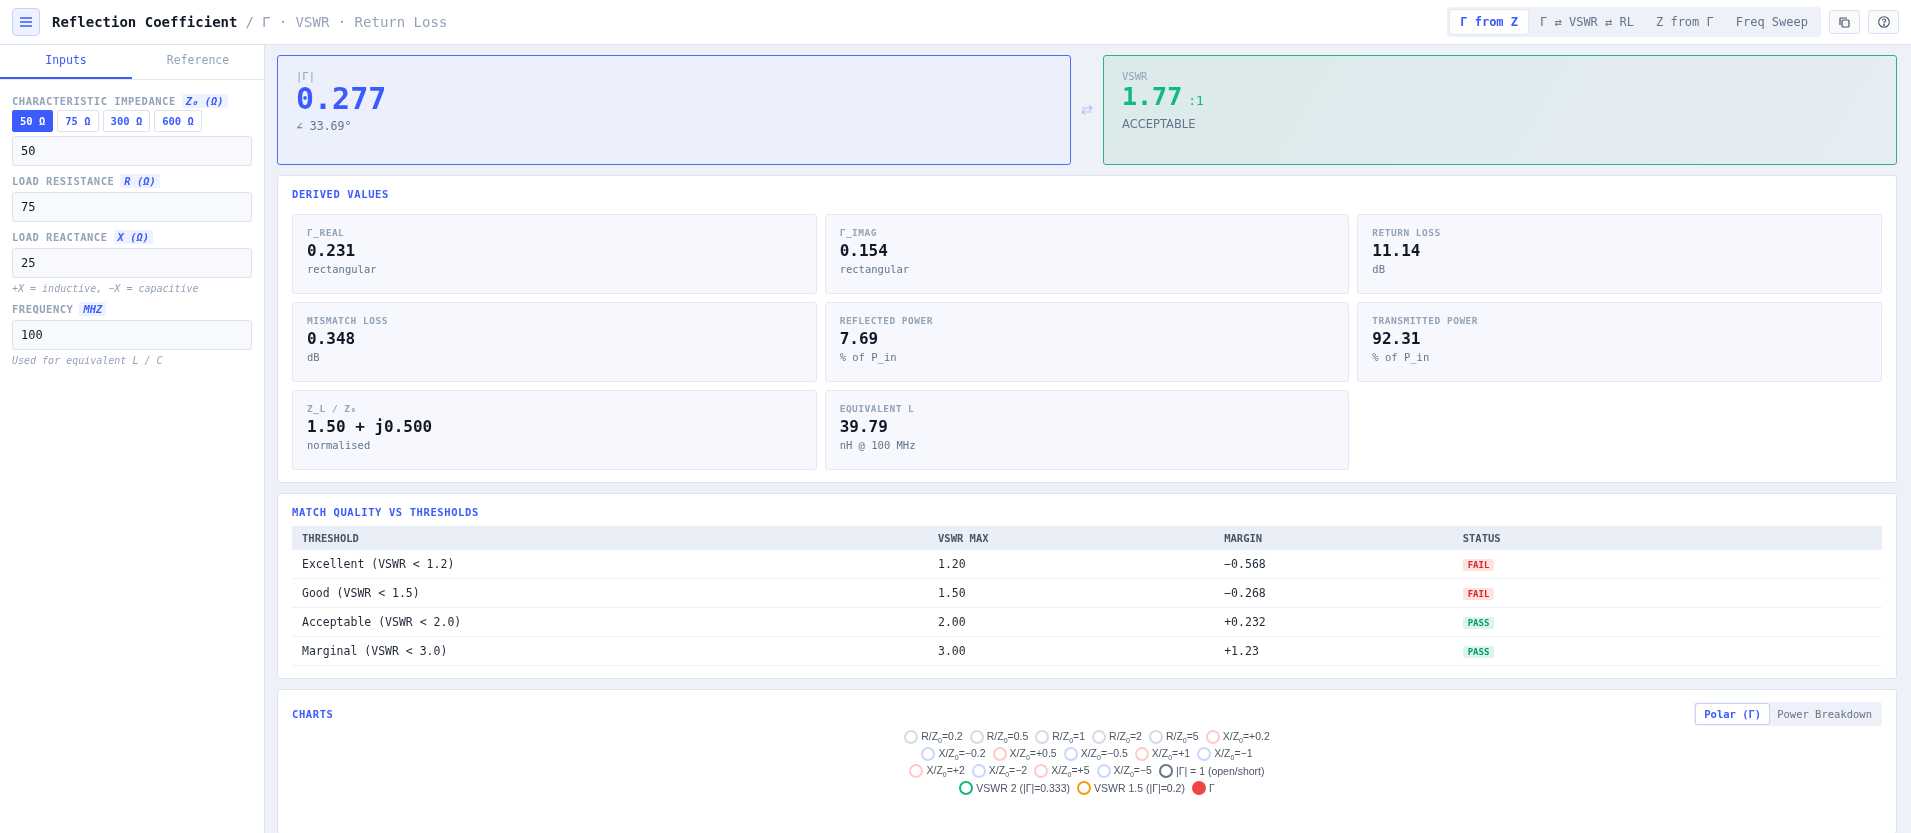  What do you see at coordinates (178, 121) in the screenshot?
I see `preset-button: 600 Ω` at bounding box center [178, 121].